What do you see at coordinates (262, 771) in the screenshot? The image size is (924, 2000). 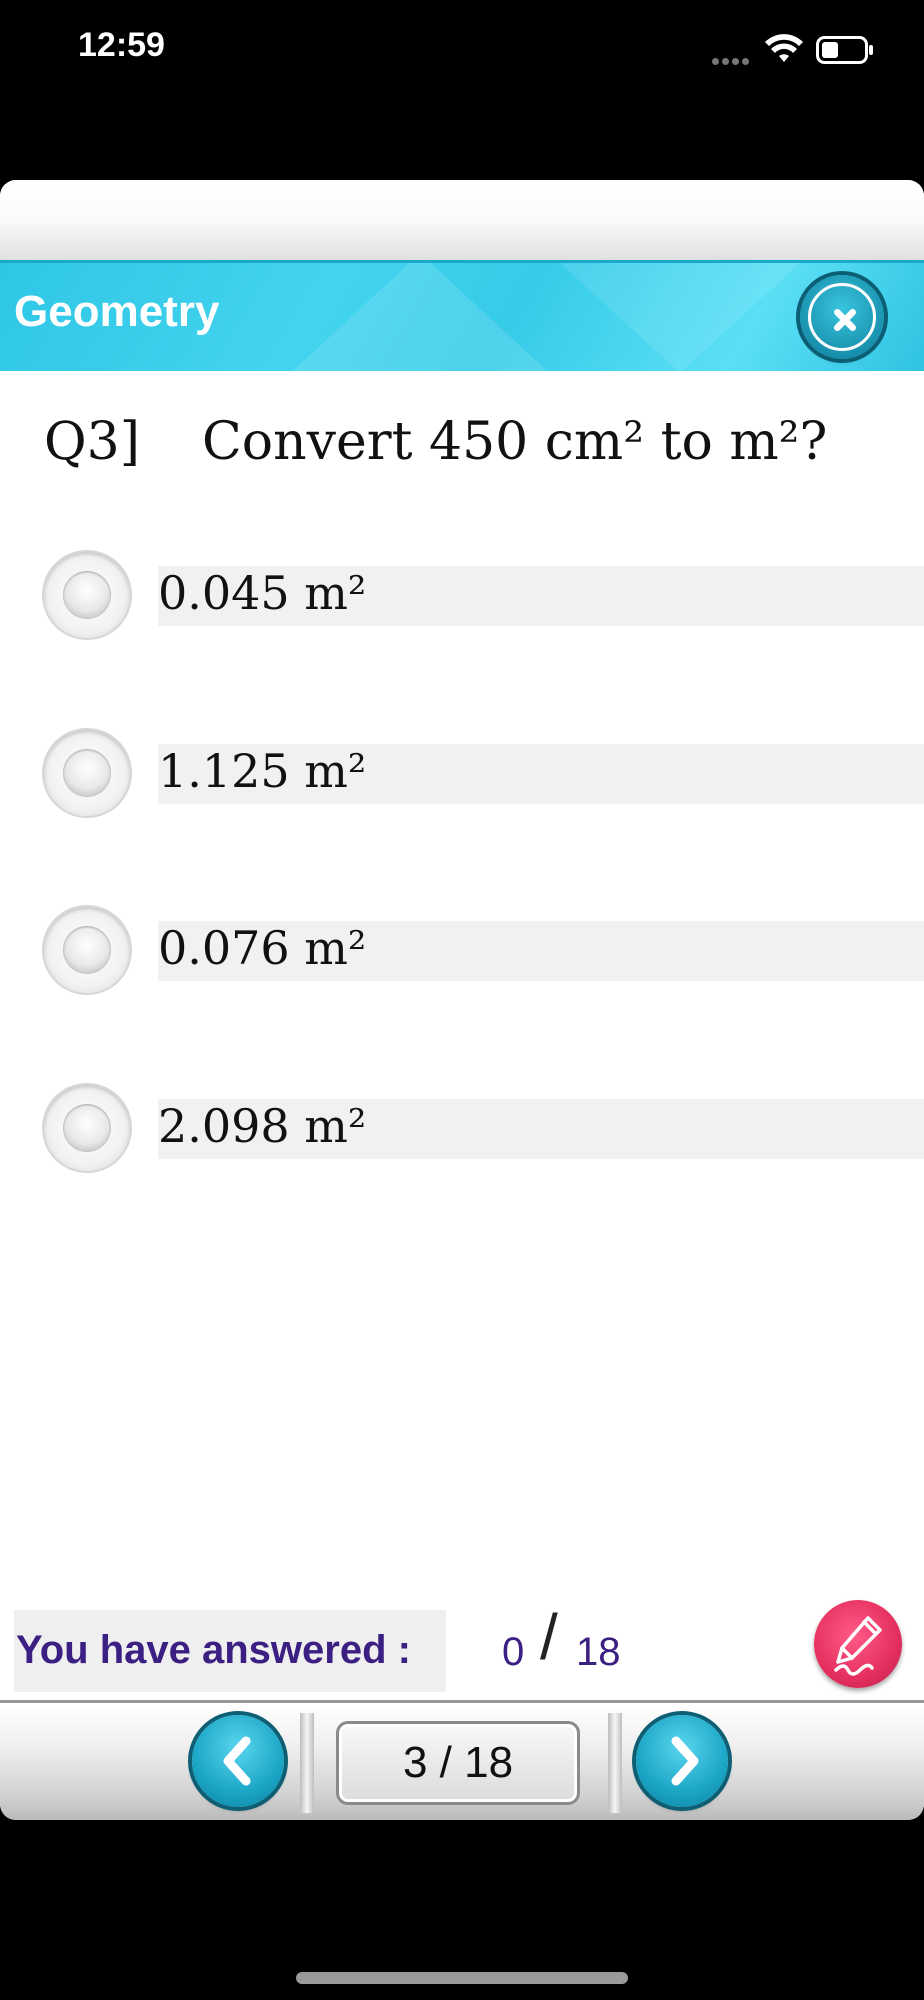 I see `option-label: 1.125 m²` at bounding box center [262, 771].